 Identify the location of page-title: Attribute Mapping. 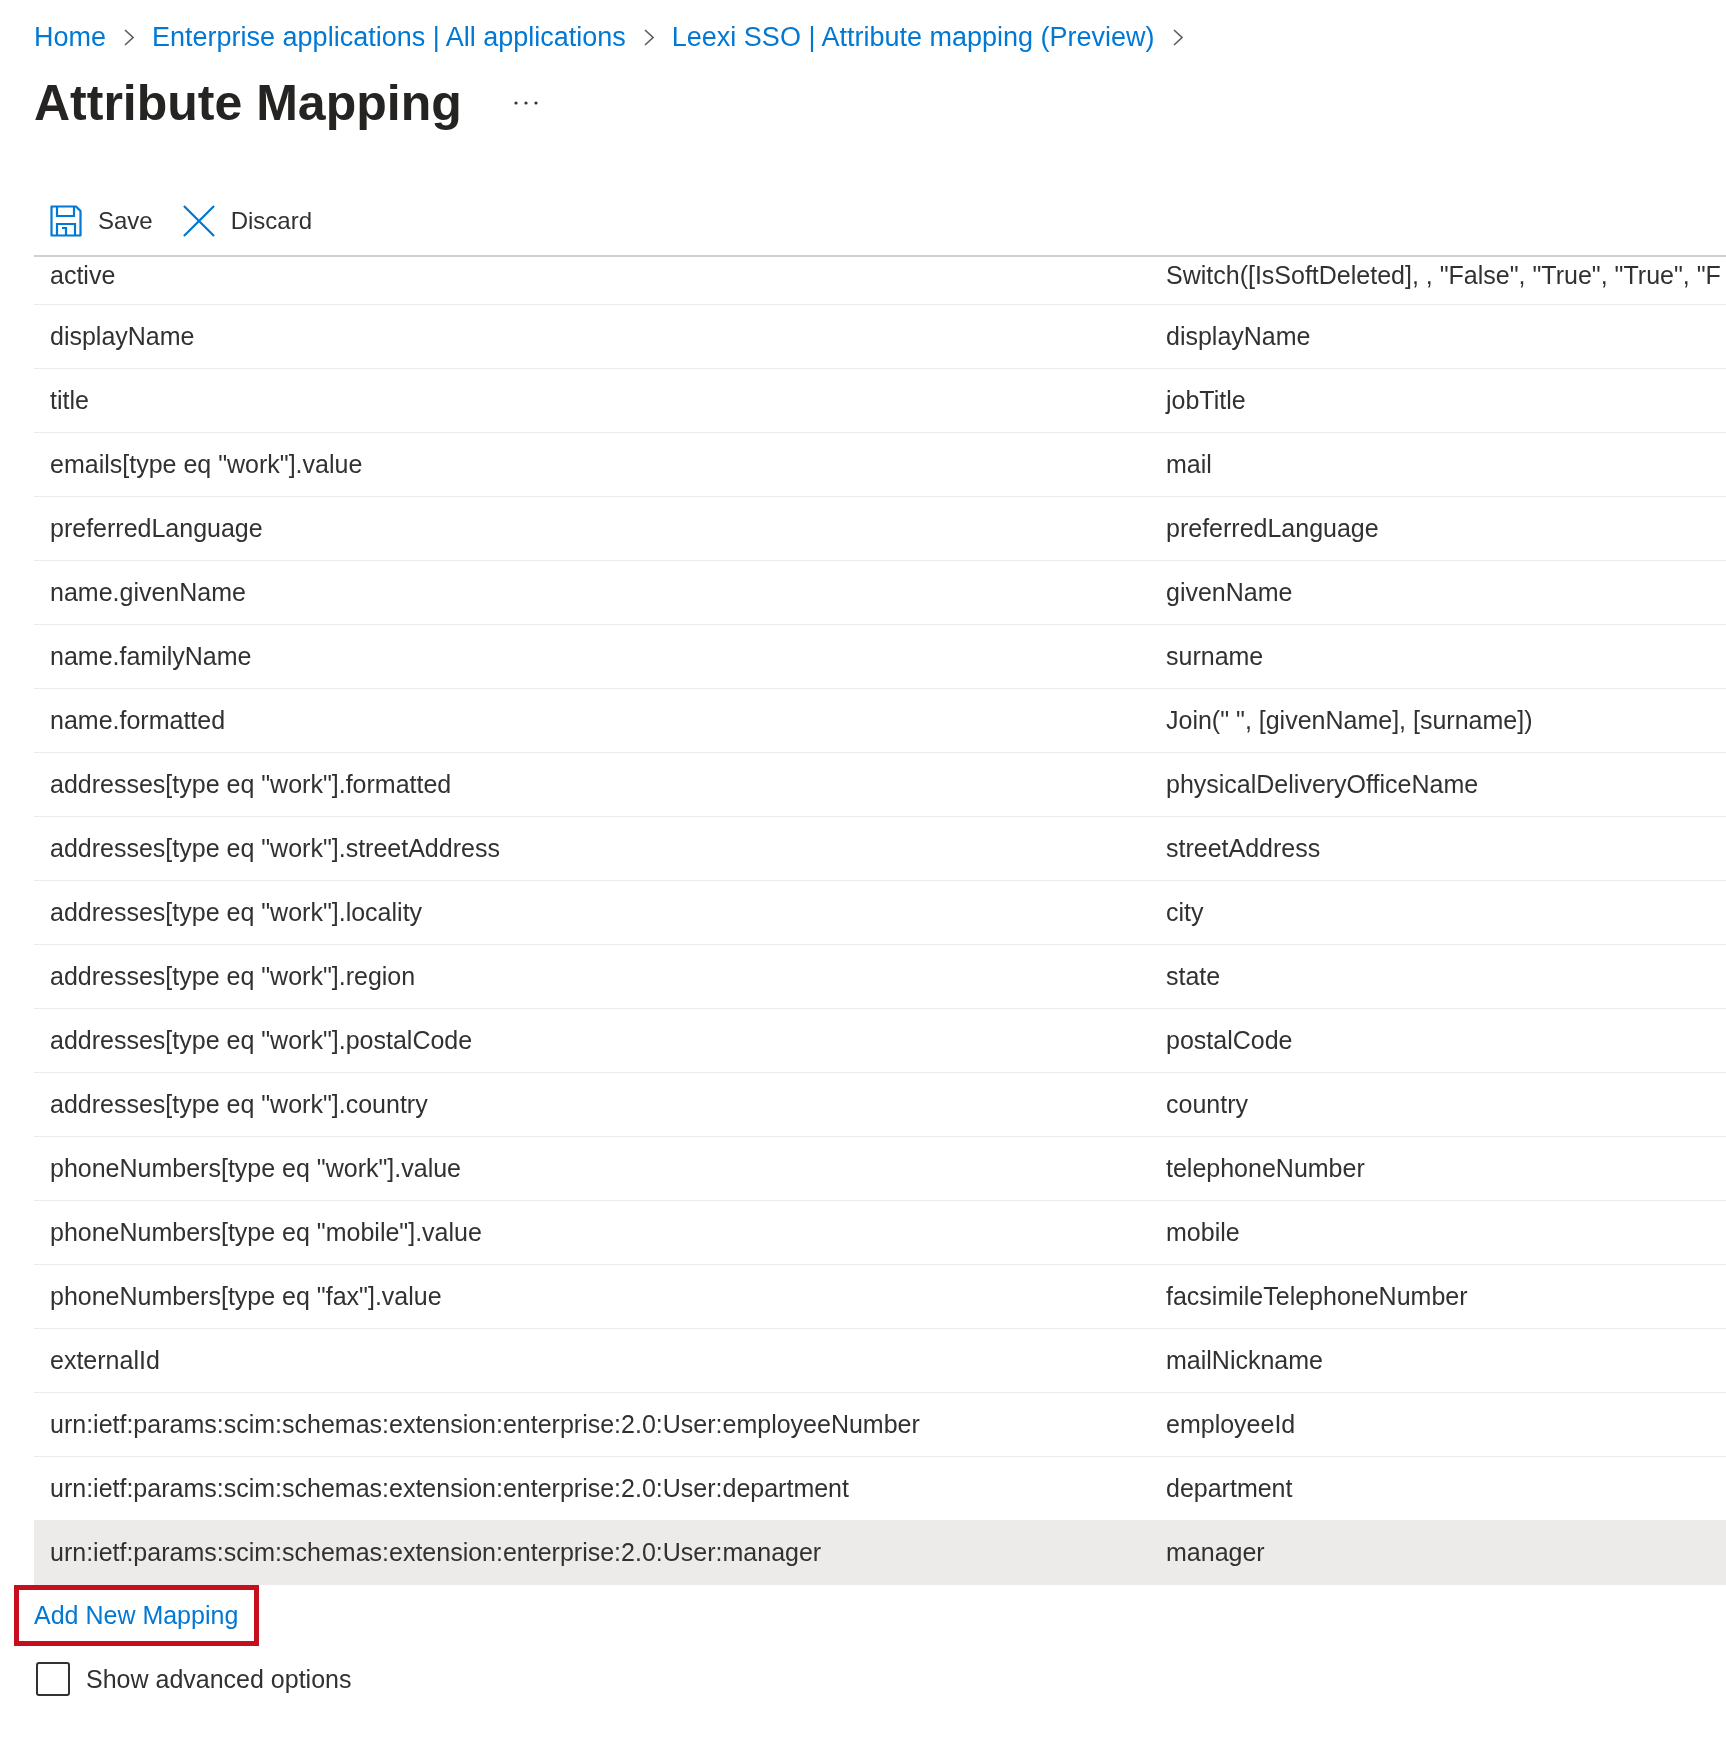
(248, 103).